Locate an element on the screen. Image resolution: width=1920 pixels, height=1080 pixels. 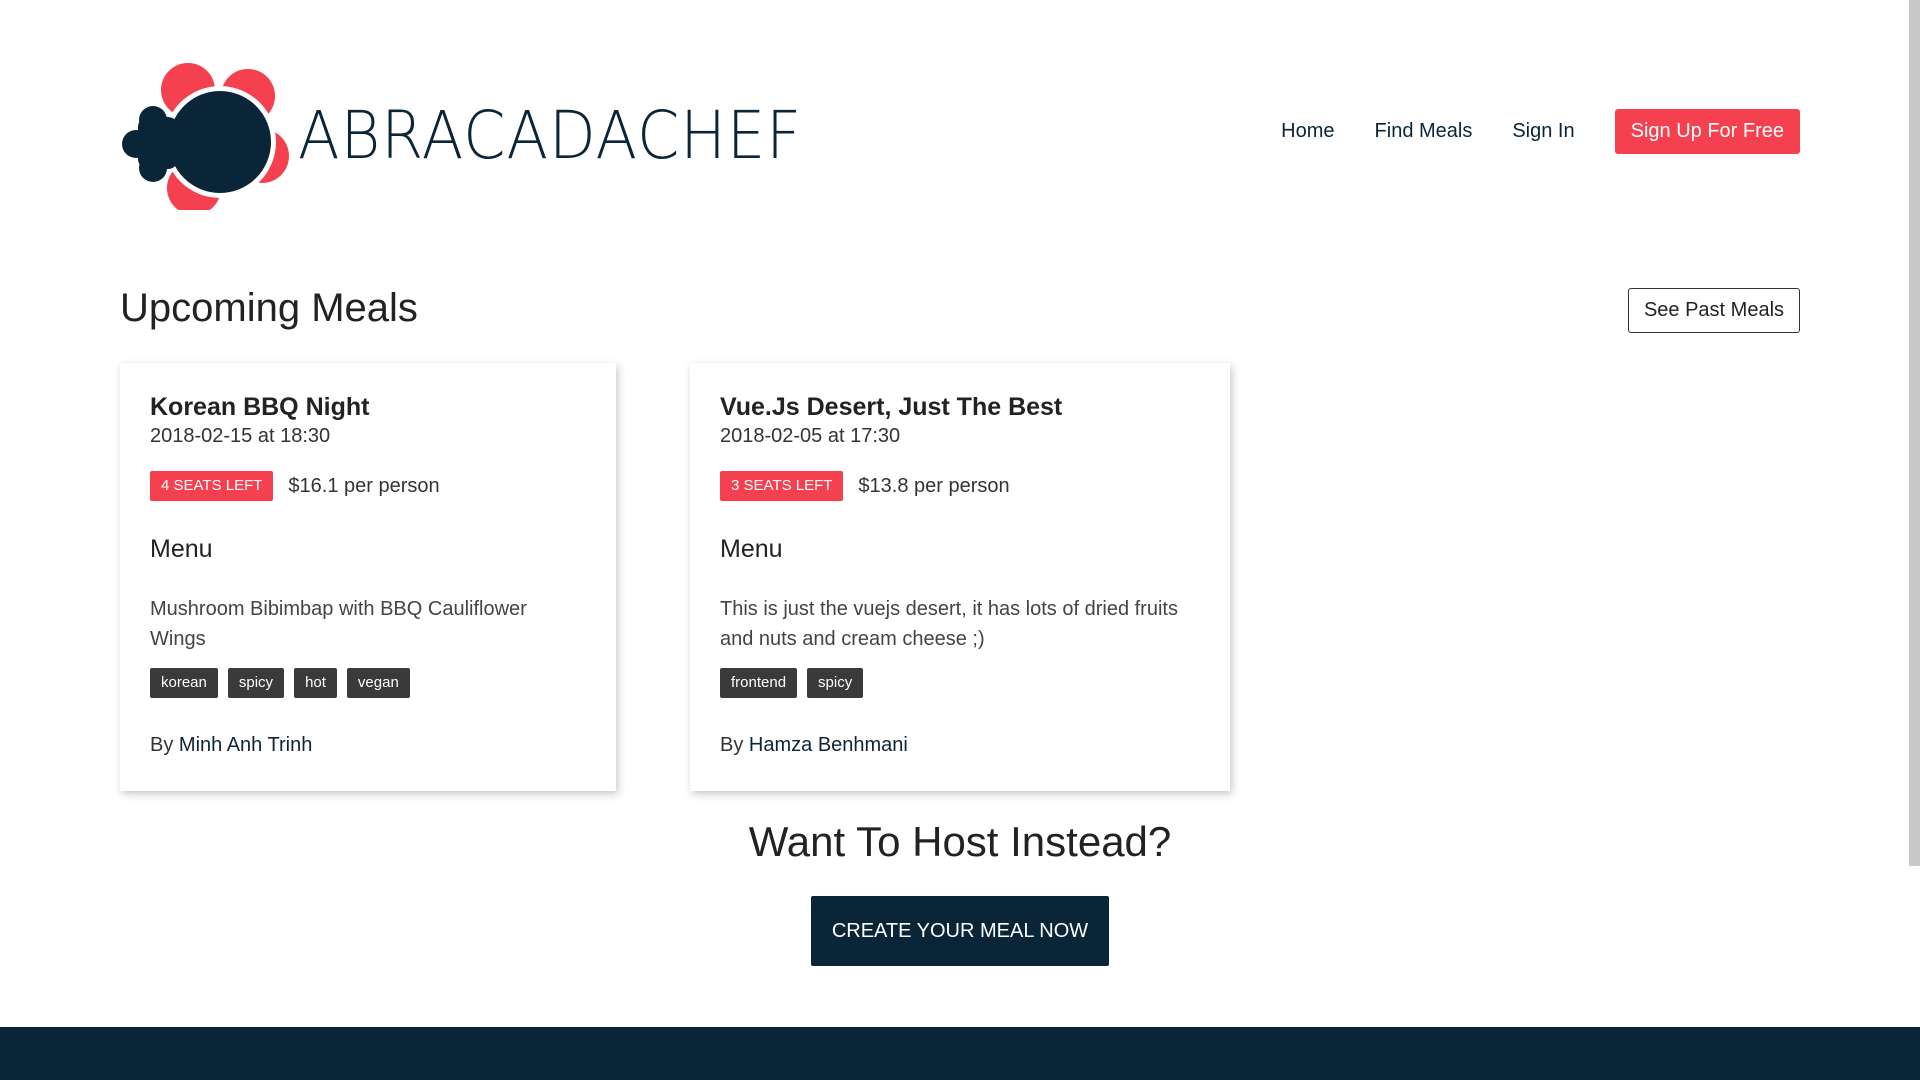
nav-home: Home is located at coordinates (1307, 131).